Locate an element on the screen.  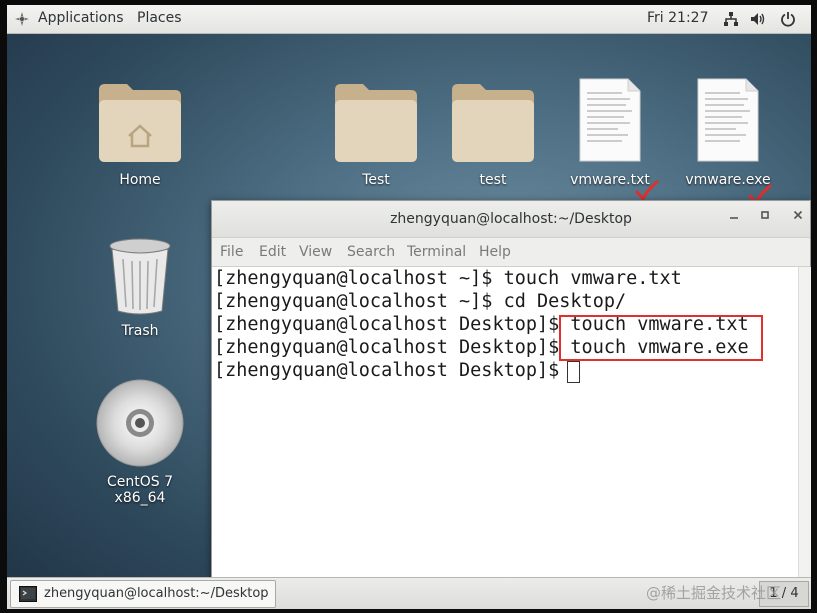
desktop-icon-label: CentOS 7 x86_64 is located at coordinates (139, 490).